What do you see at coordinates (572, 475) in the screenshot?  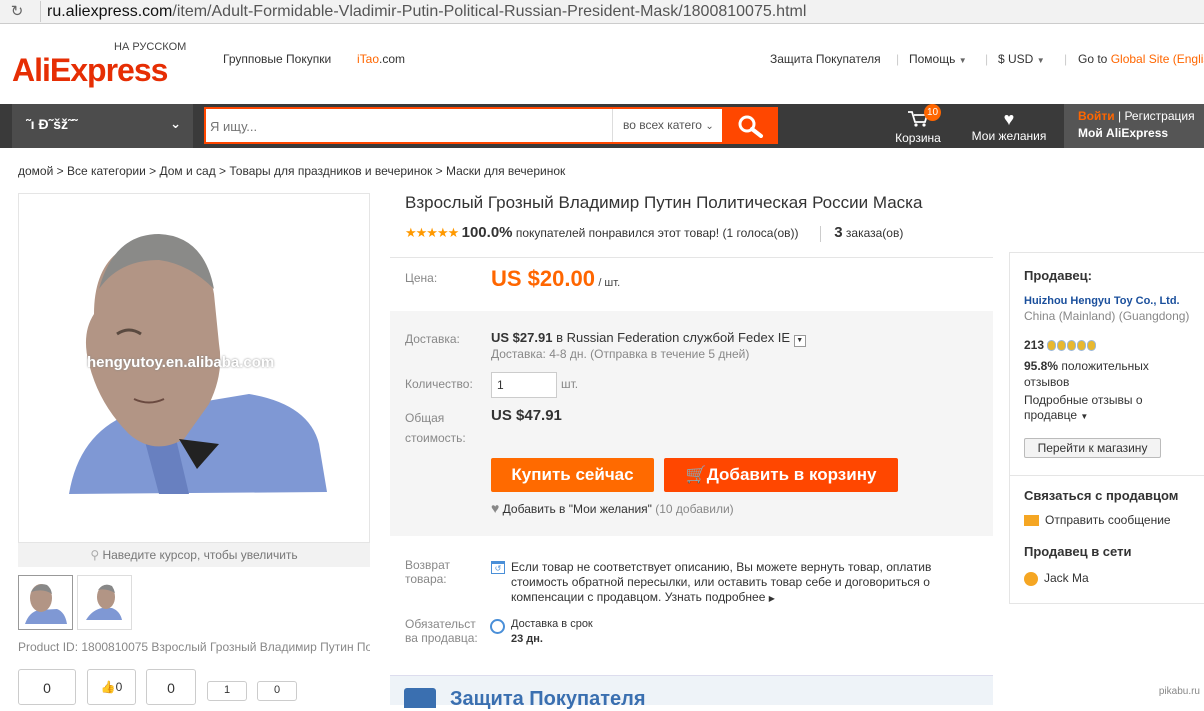 I see `buy-now-button: Купить сейчас` at bounding box center [572, 475].